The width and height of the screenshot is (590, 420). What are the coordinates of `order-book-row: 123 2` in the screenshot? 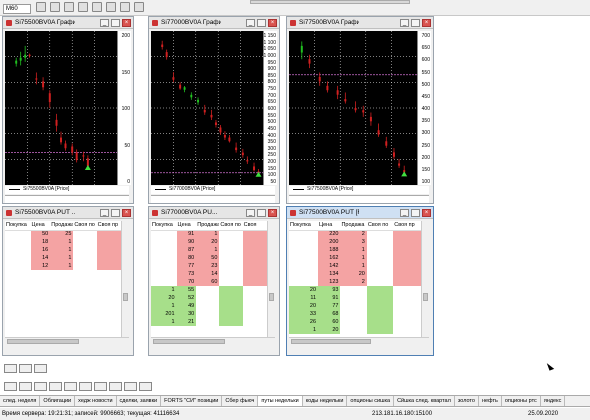 It's located at (355, 282).